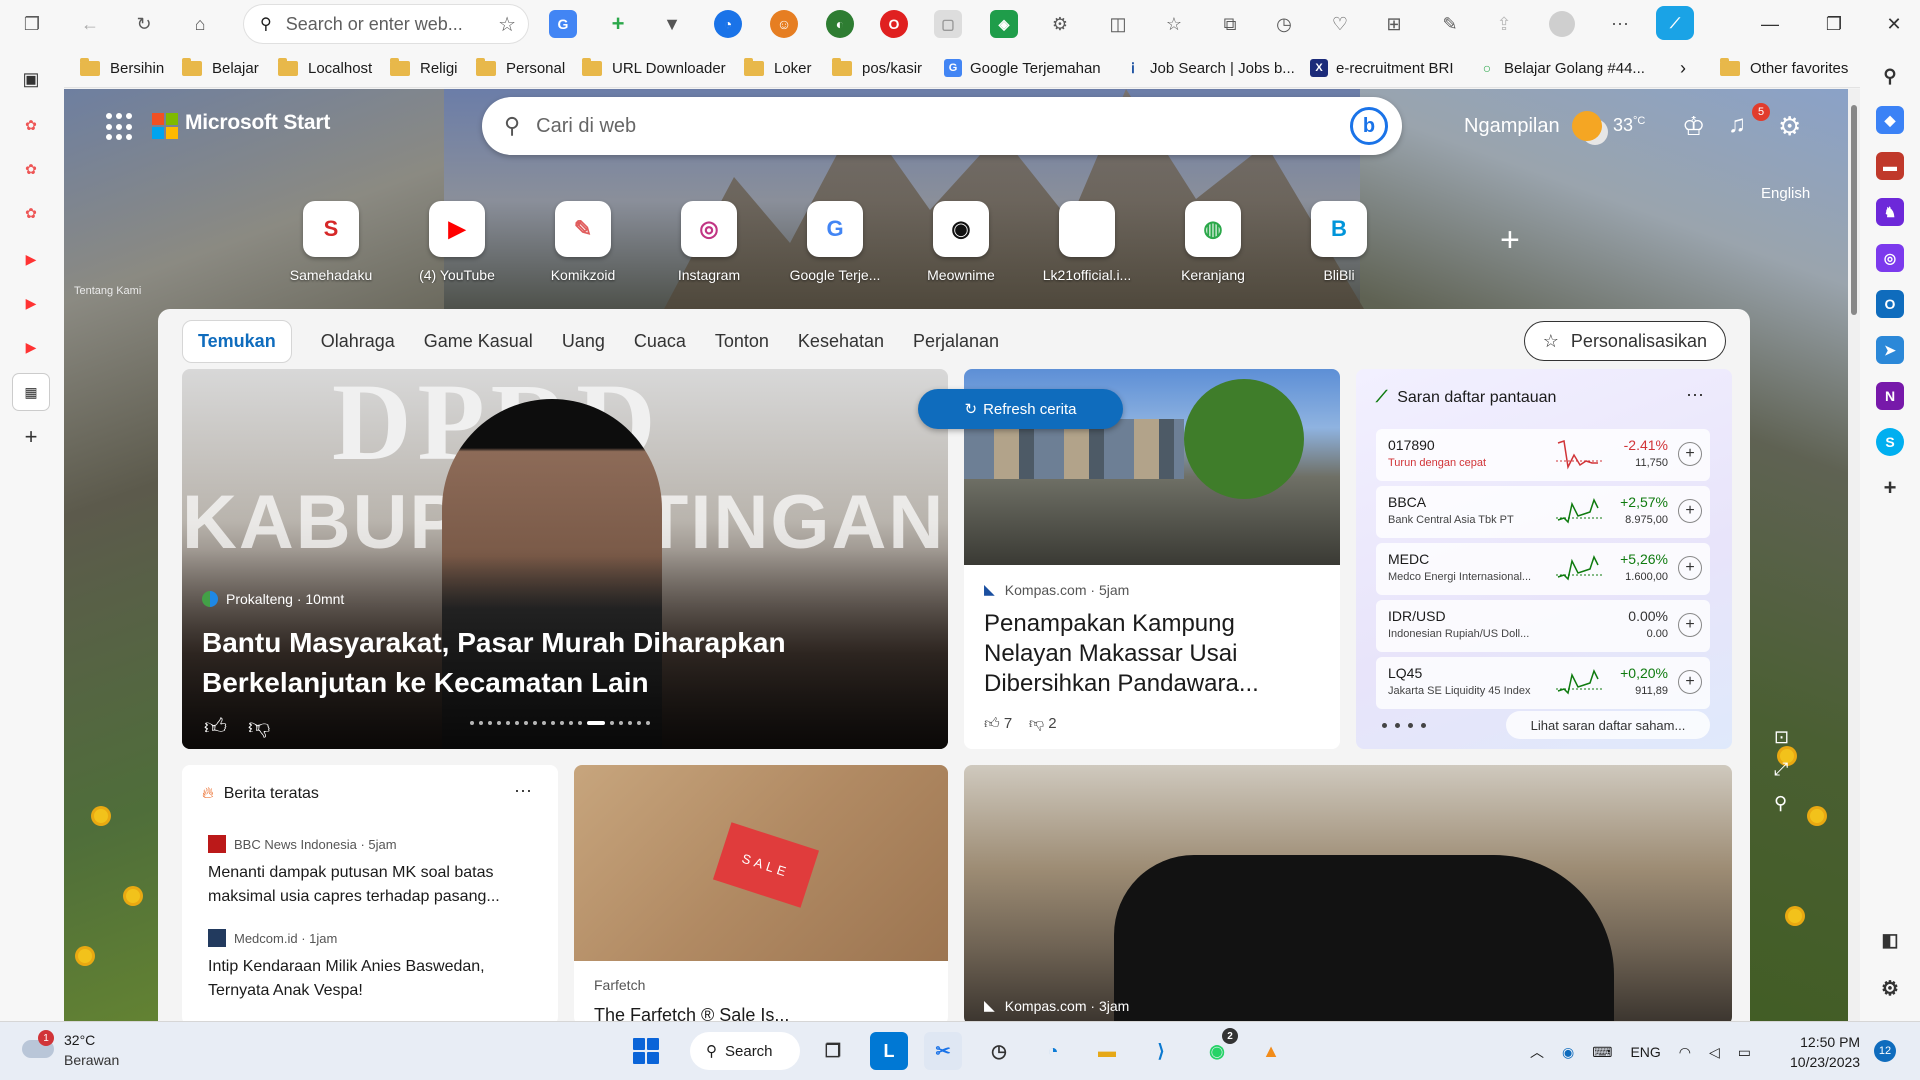 The width and height of the screenshot is (1920, 1080). What do you see at coordinates (1624, 341) in the screenshot?
I see `personalize-button: ☆ Personalisasikan` at bounding box center [1624, 341].